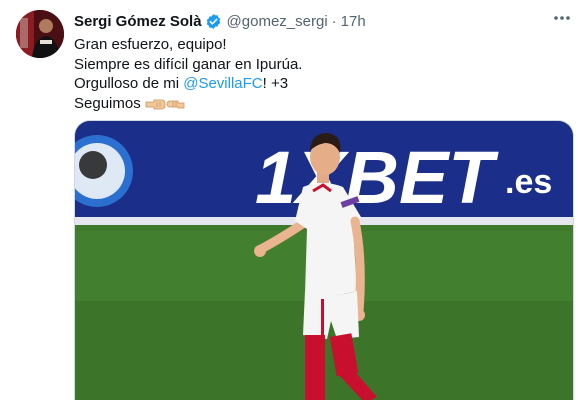 The height and width of the screenshot is (400, 588). What do you see at coordinates (275, 83) in the screenshot?
I see `tweet-line-3-after: ! +3` at bounding box center [275, 83].